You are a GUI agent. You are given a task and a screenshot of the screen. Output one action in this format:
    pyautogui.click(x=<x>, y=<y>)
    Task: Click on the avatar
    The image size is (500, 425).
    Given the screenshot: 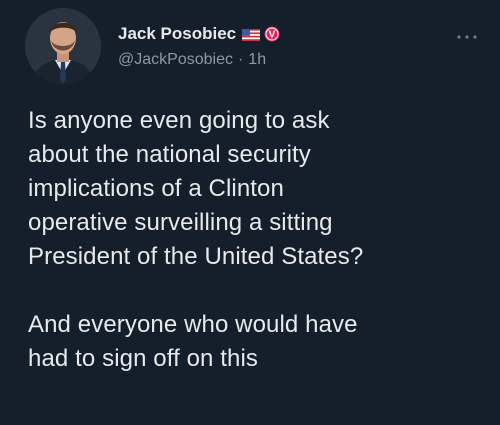 What is the action you would take?
    pyautogui.click(x=63, y=46)
    